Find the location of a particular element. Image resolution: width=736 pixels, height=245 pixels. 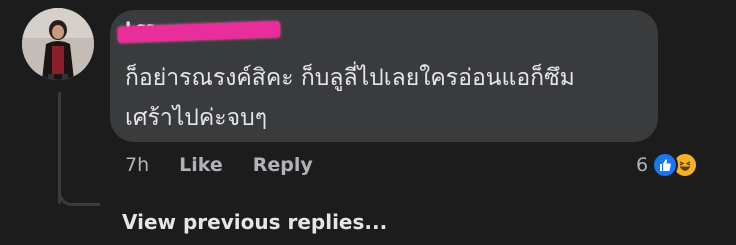

like-icon is located at coordinates (665, 165).